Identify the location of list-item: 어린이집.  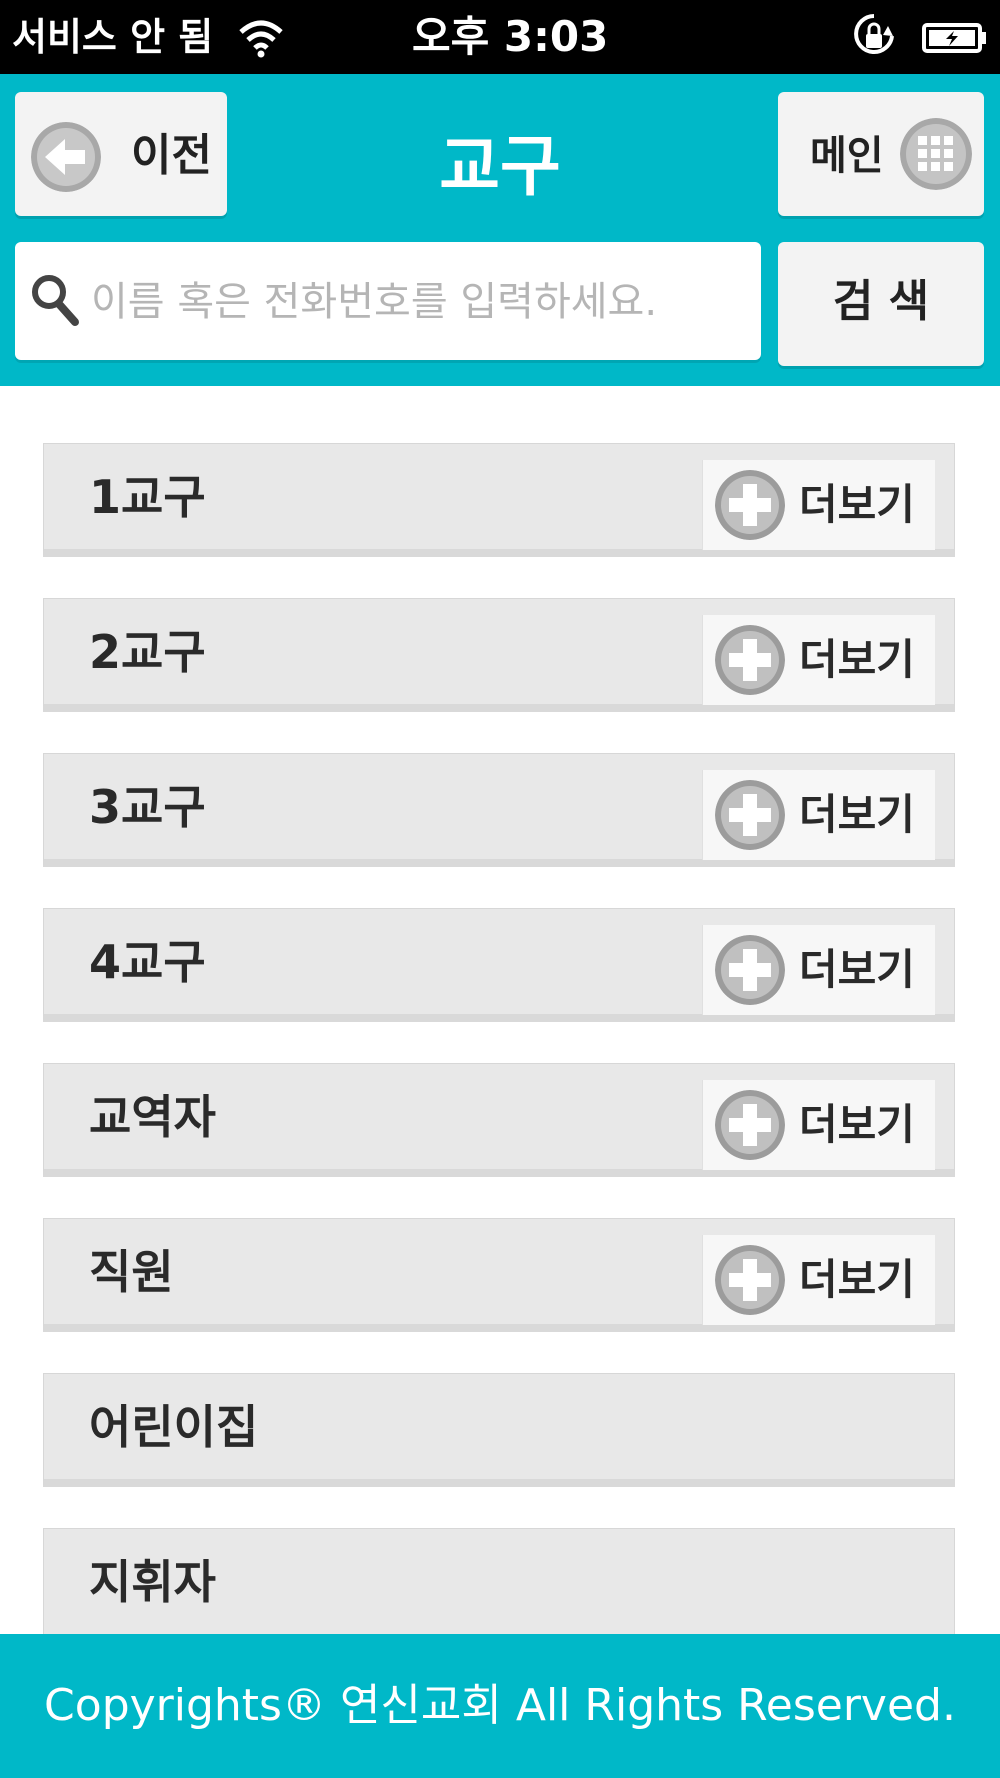
(499, 1430).